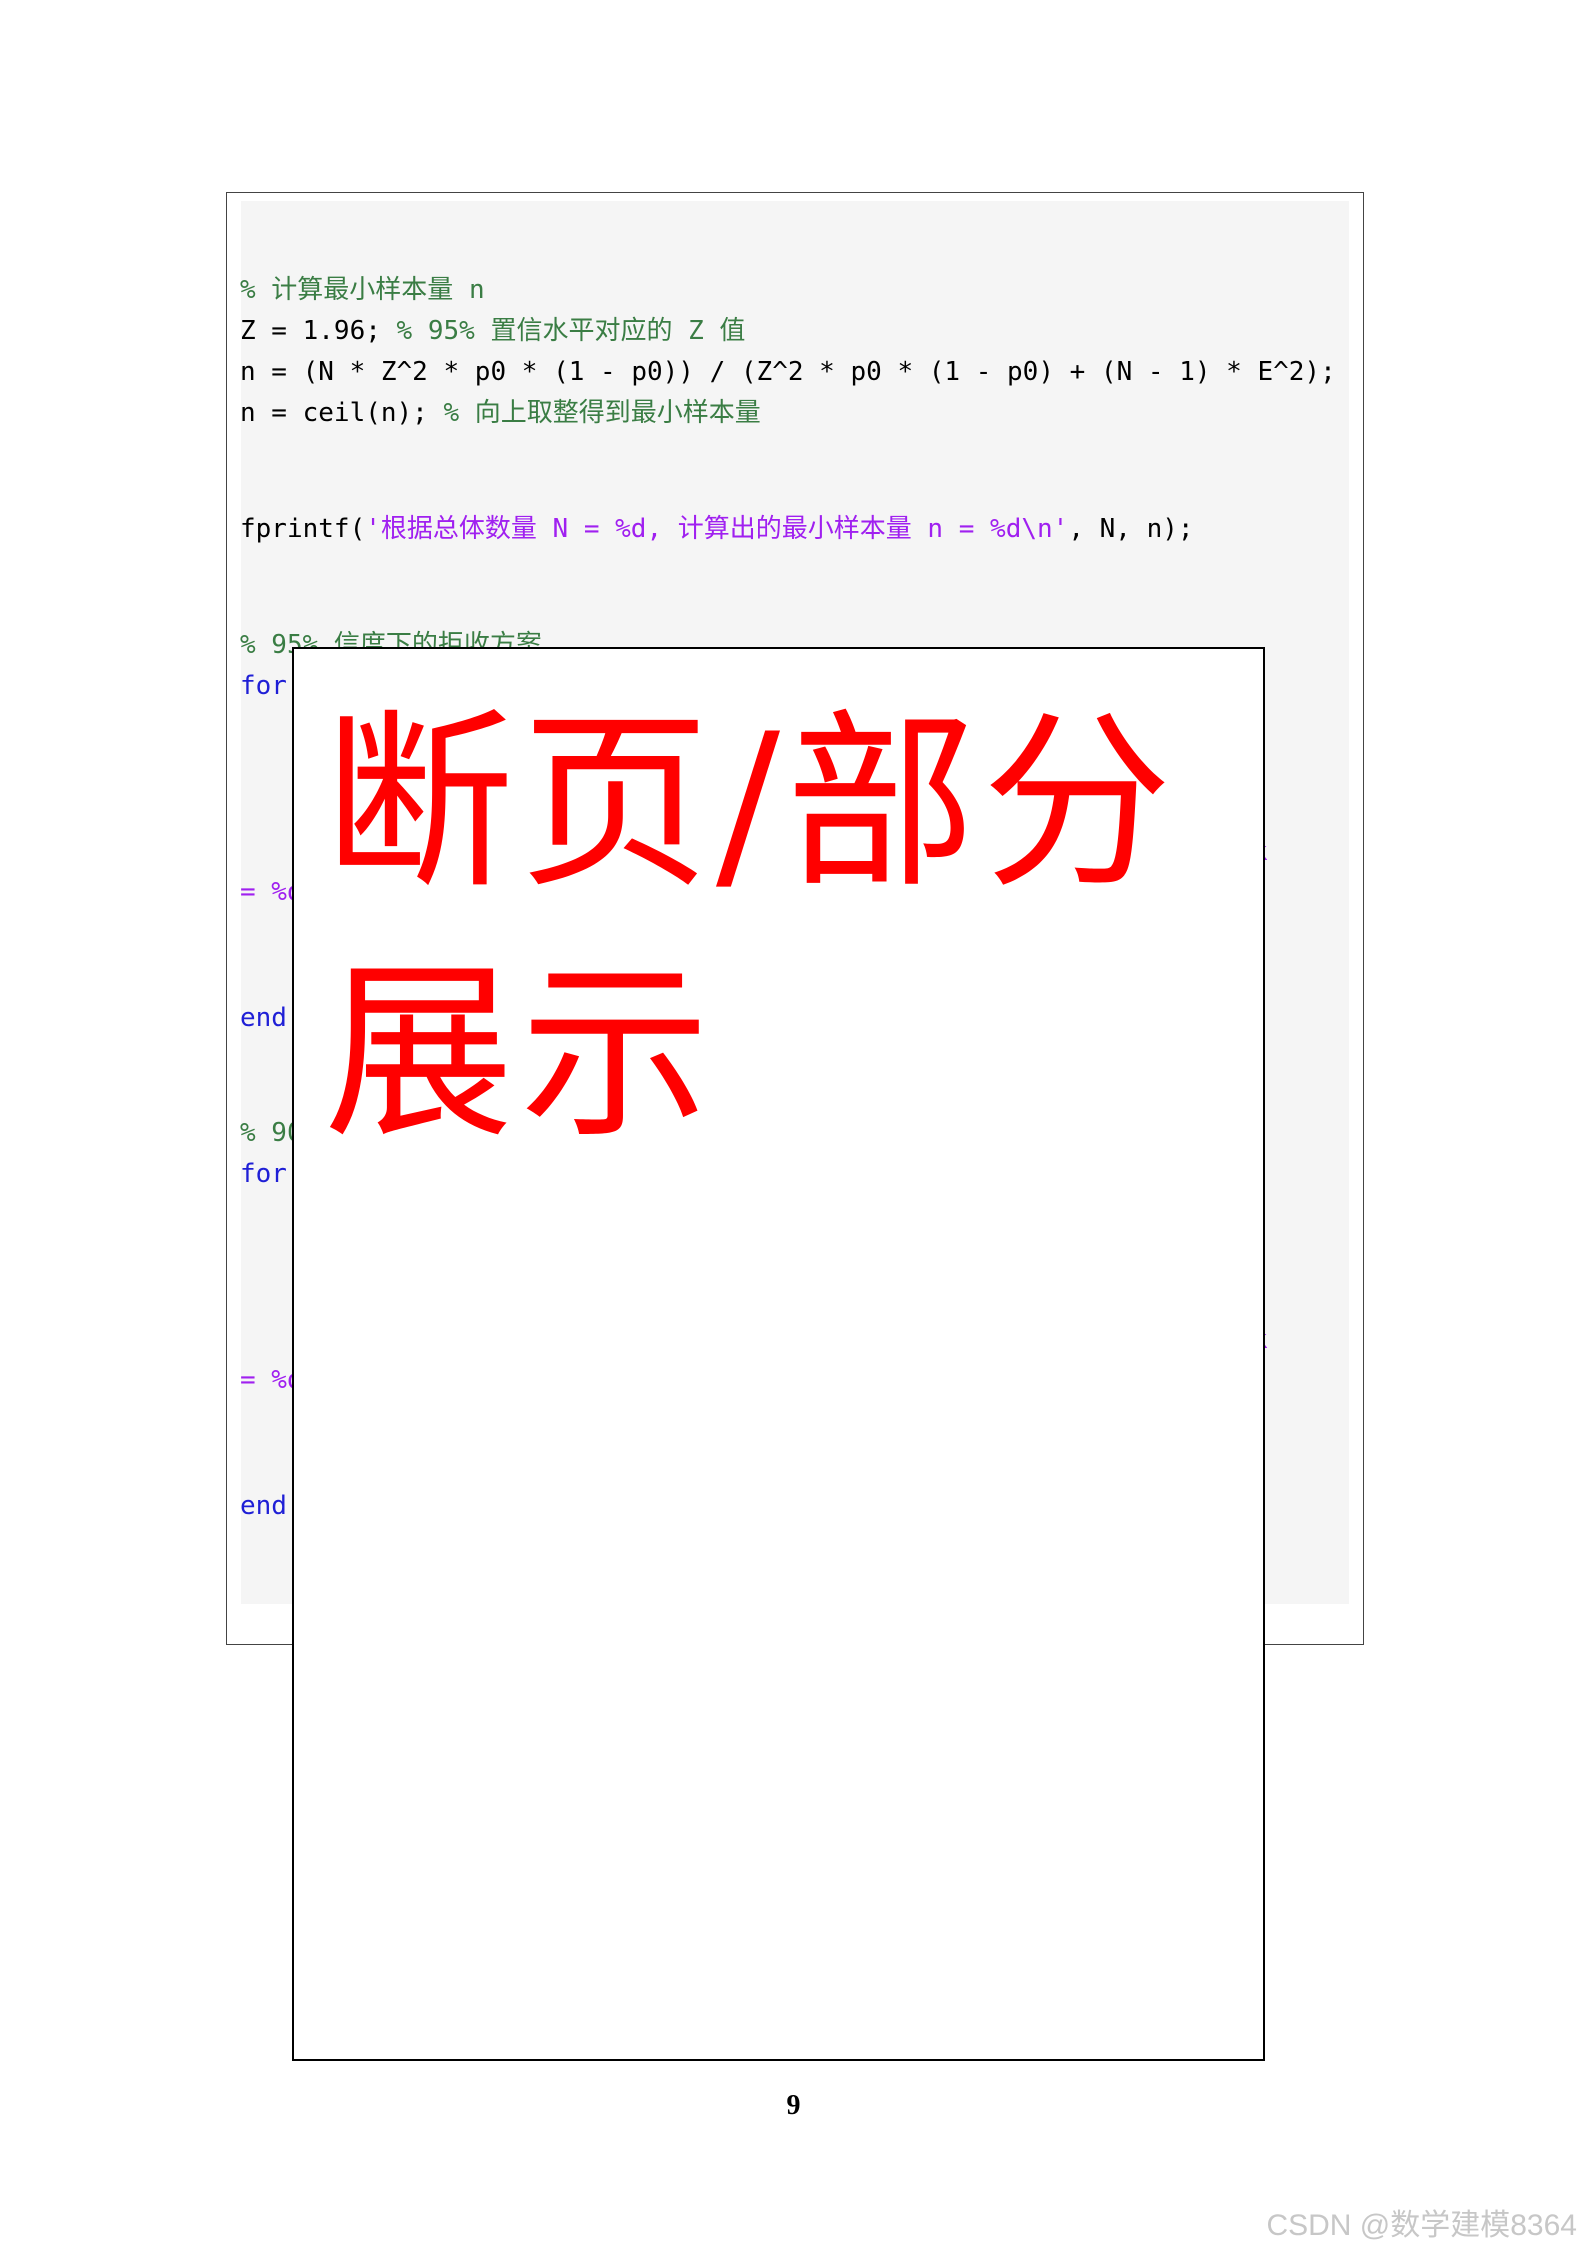  I want to click on page-number: 9, so click(793, 2105).